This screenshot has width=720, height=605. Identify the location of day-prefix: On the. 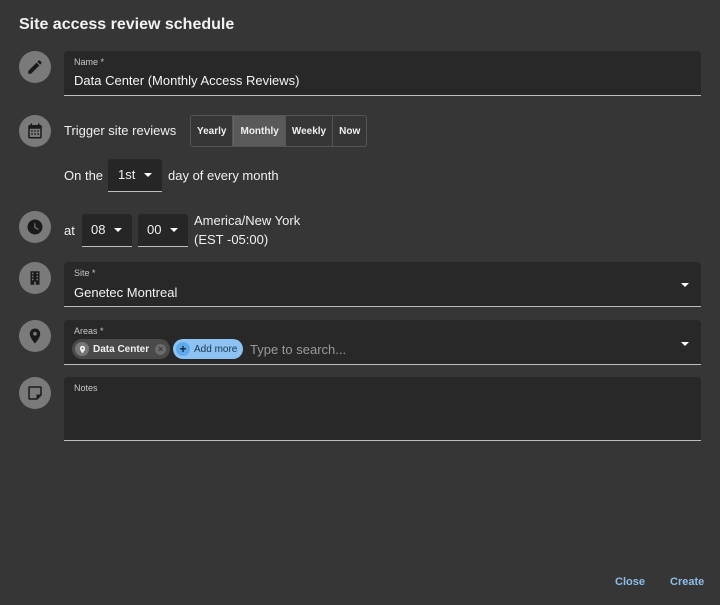
(84, 175).